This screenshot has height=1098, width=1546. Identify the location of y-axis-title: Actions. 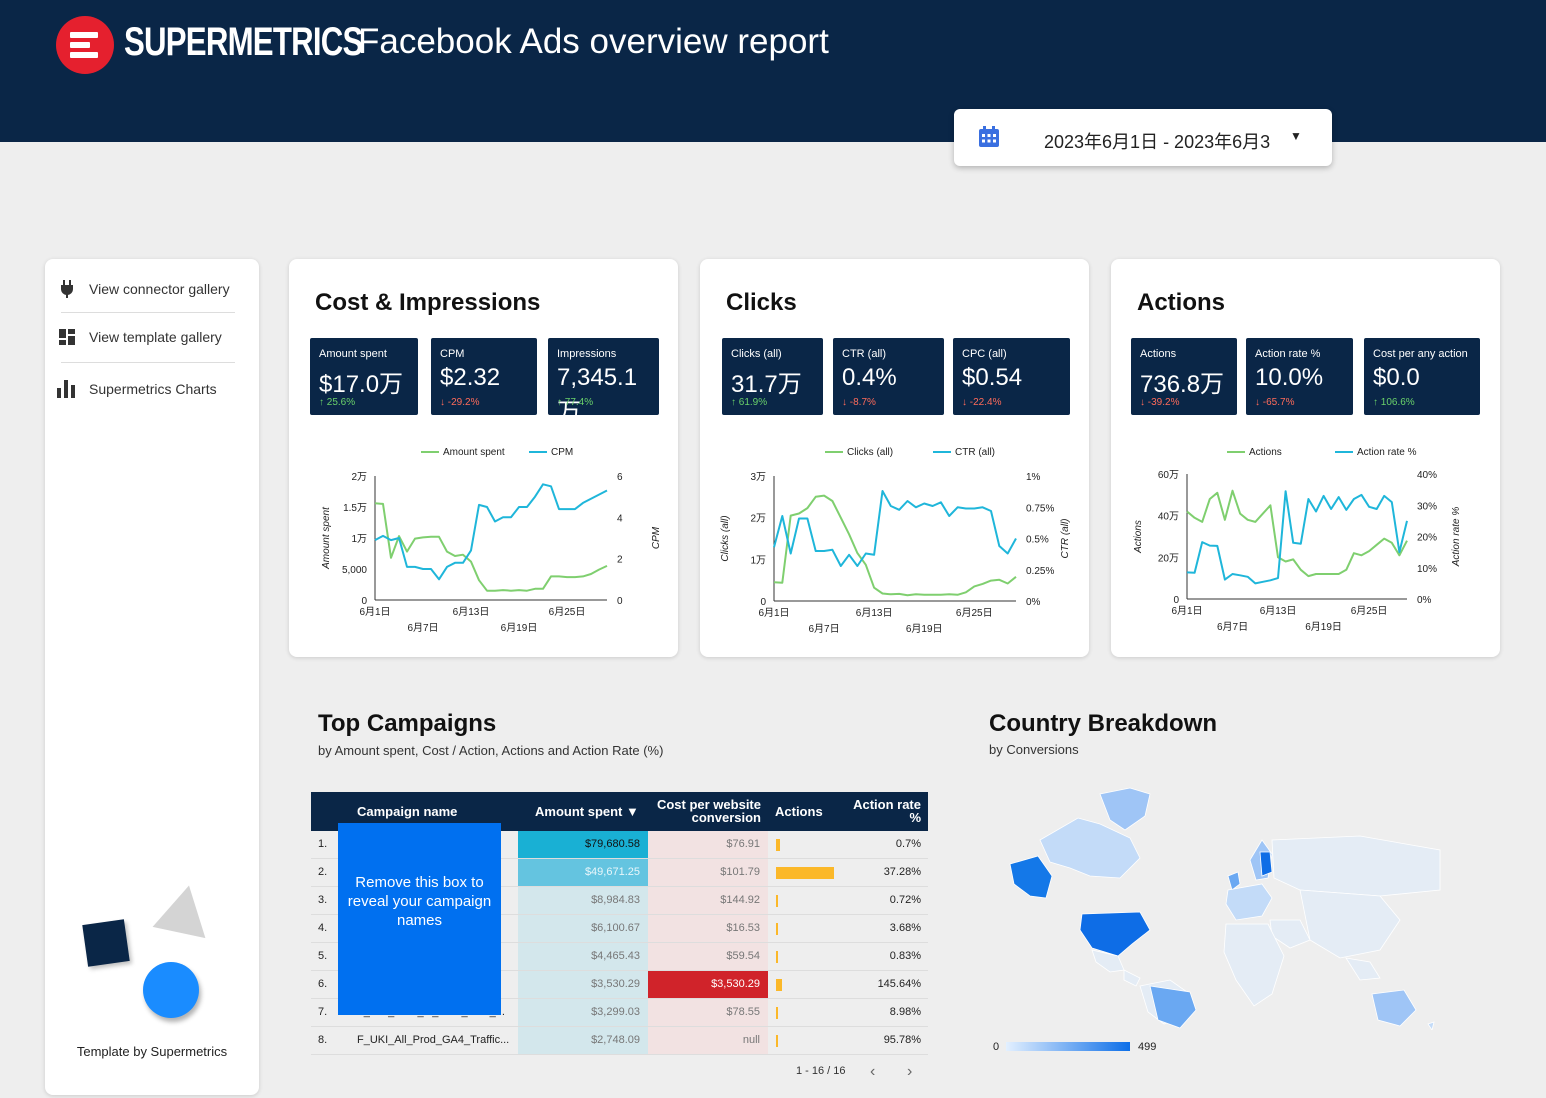
(1138, 537).